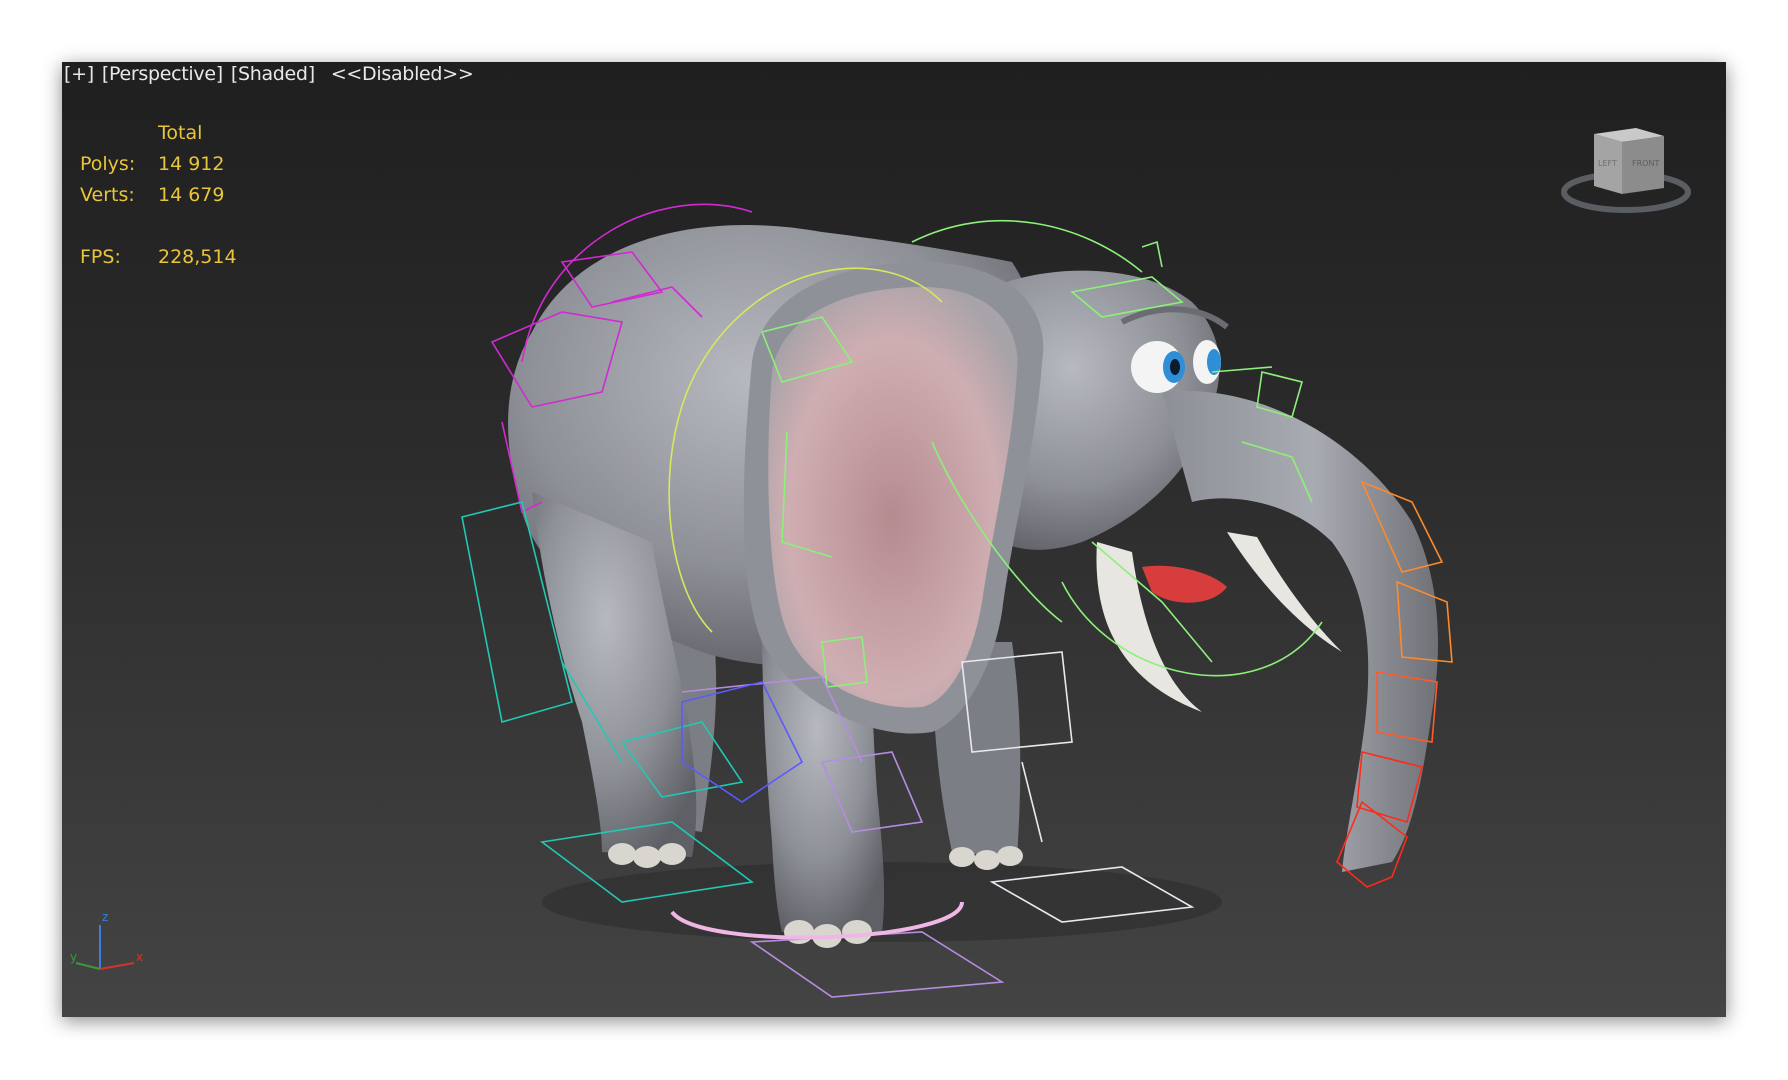  What do you see at coordinates (108, 164) in the screenshot?
I see `polys-label: Polys:` at bounding box center [108, 164].